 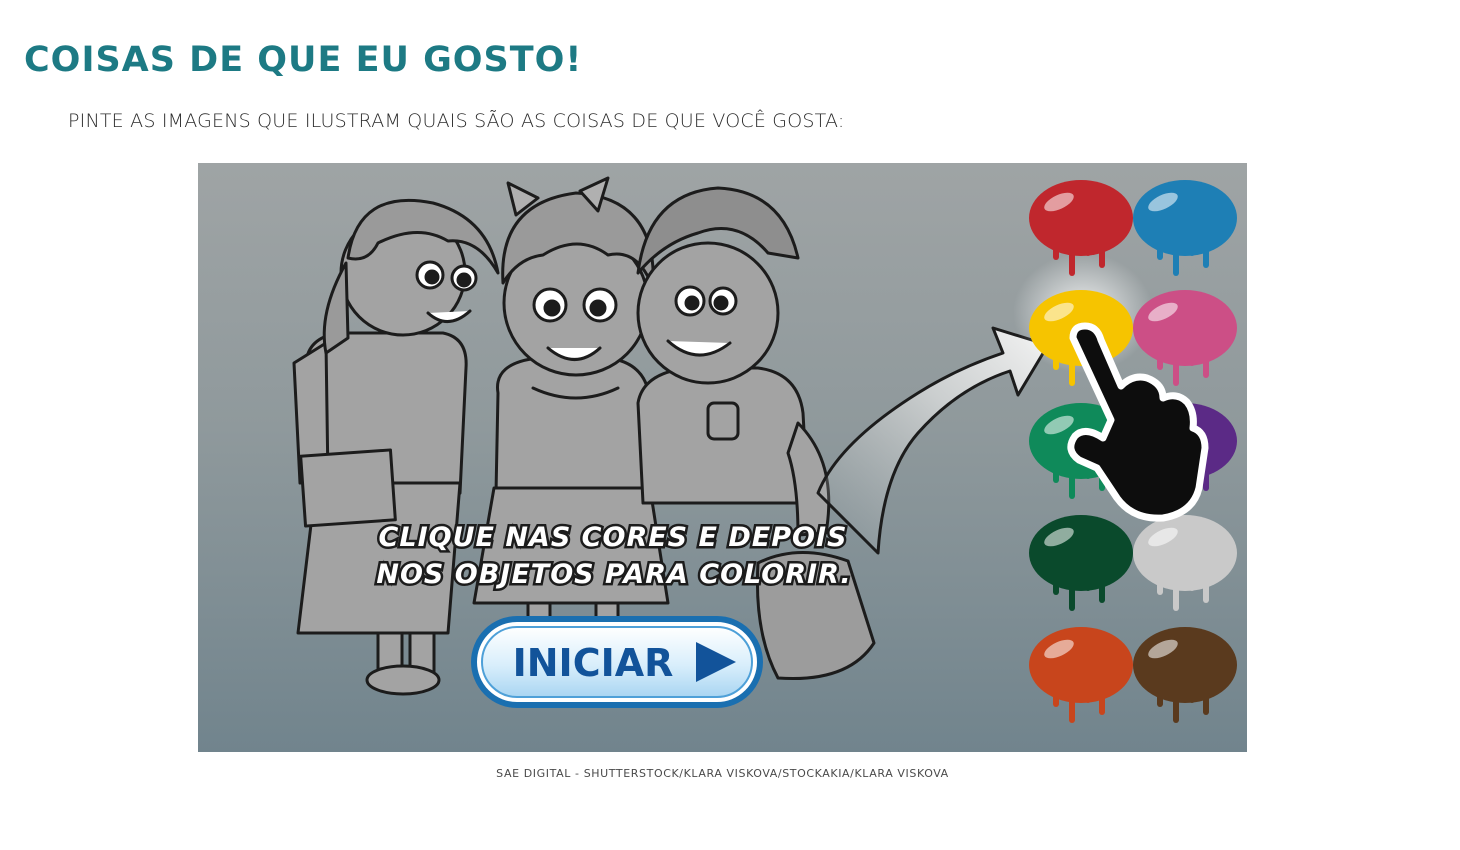 I want to click on game-prompt-line-2: NOS OBJETOS PARA COLORIR., so click(x=613, y=574).